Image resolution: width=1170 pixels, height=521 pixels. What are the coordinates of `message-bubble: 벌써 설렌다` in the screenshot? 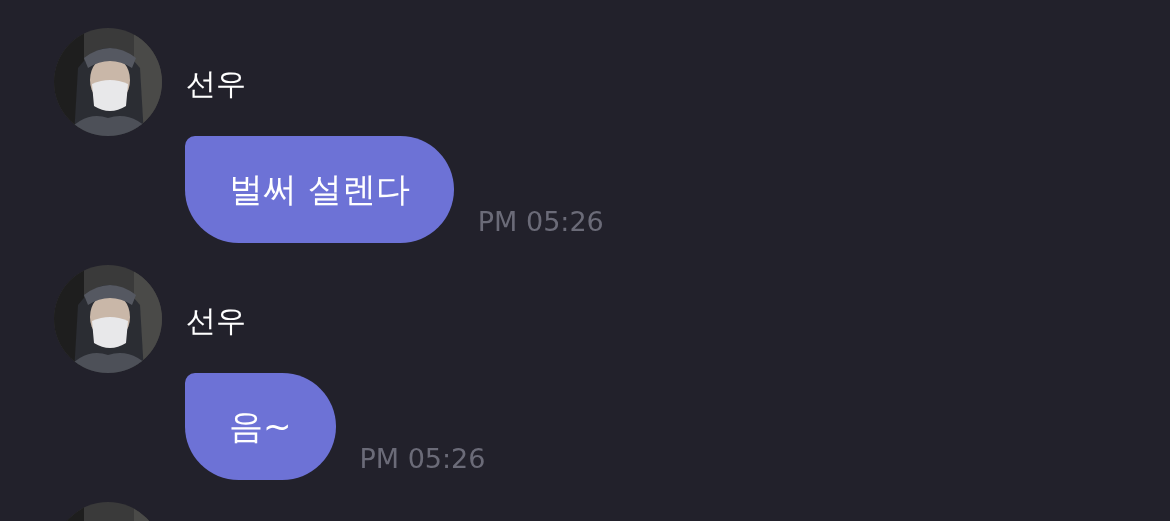 It's located at (319, 189).